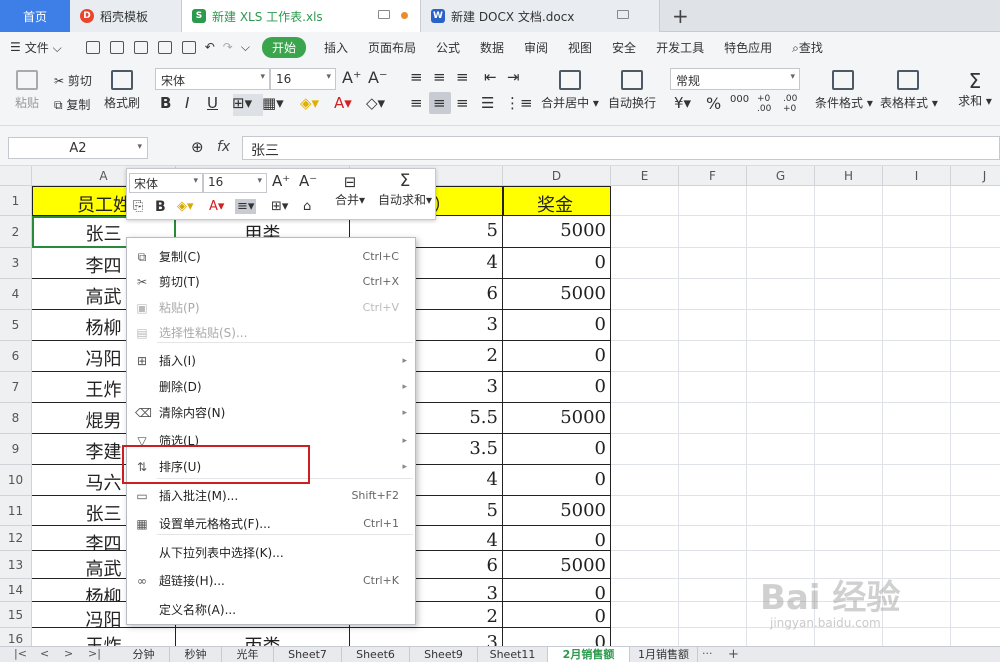 Image resolution: width=1000 pixels, height=662 pixels. What do you see at coordinates (271, 282) in the screenshot?
I see `context-item-1: ✂ 剪切(T) Ctrl+X` at bounding box center [271, 282].